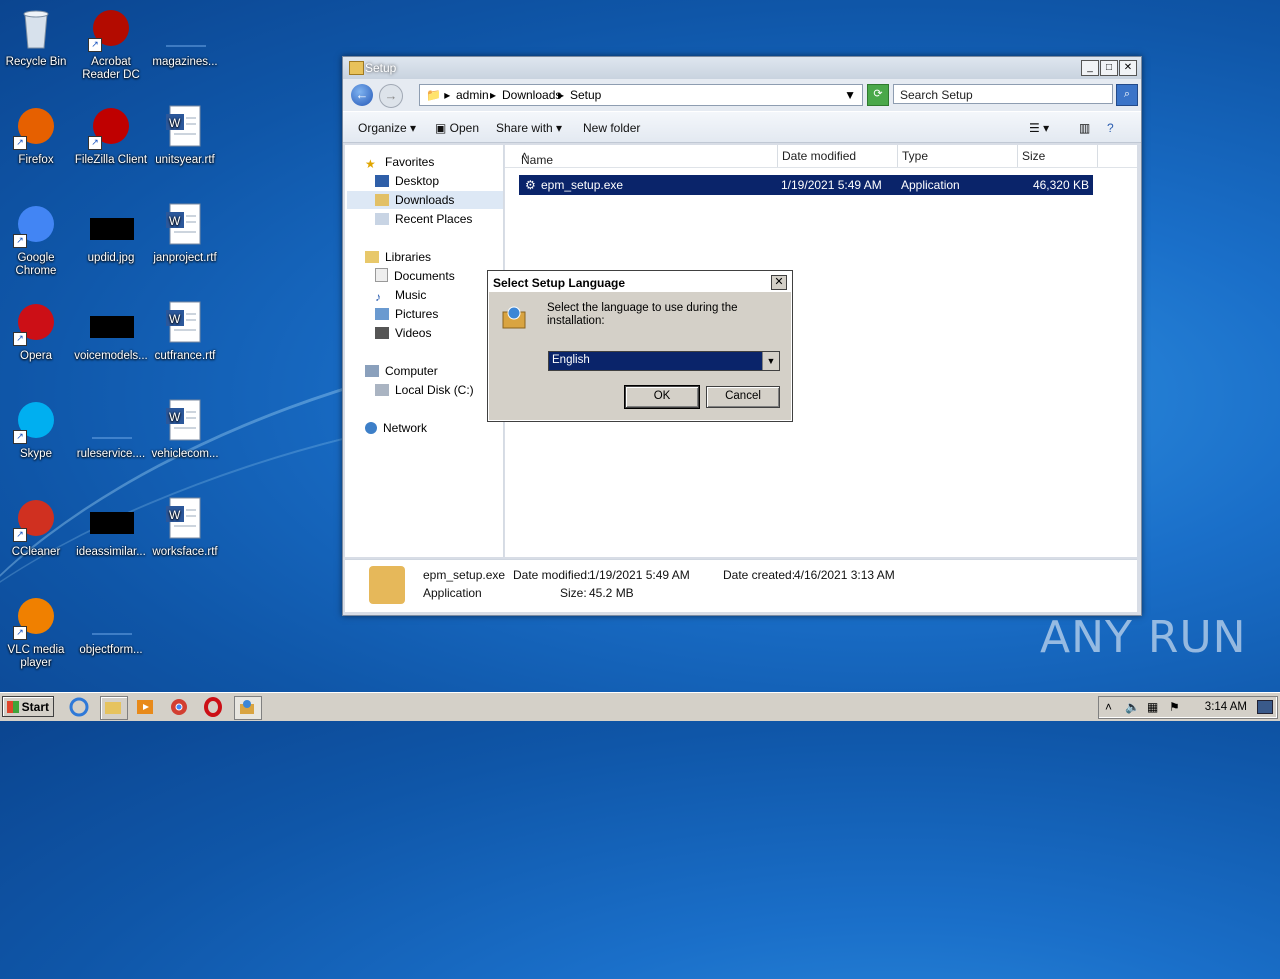 This screenshot has width=1280, height=979. I want to click on nav-music: ♪ Music, so click(400, 295).